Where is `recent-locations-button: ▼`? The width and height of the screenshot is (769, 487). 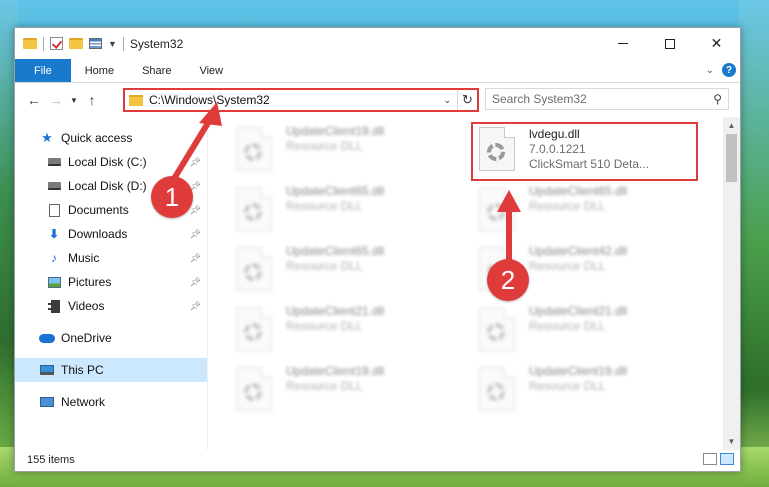 recent-locations-button: ▼ is located at coordinates (74, 100).